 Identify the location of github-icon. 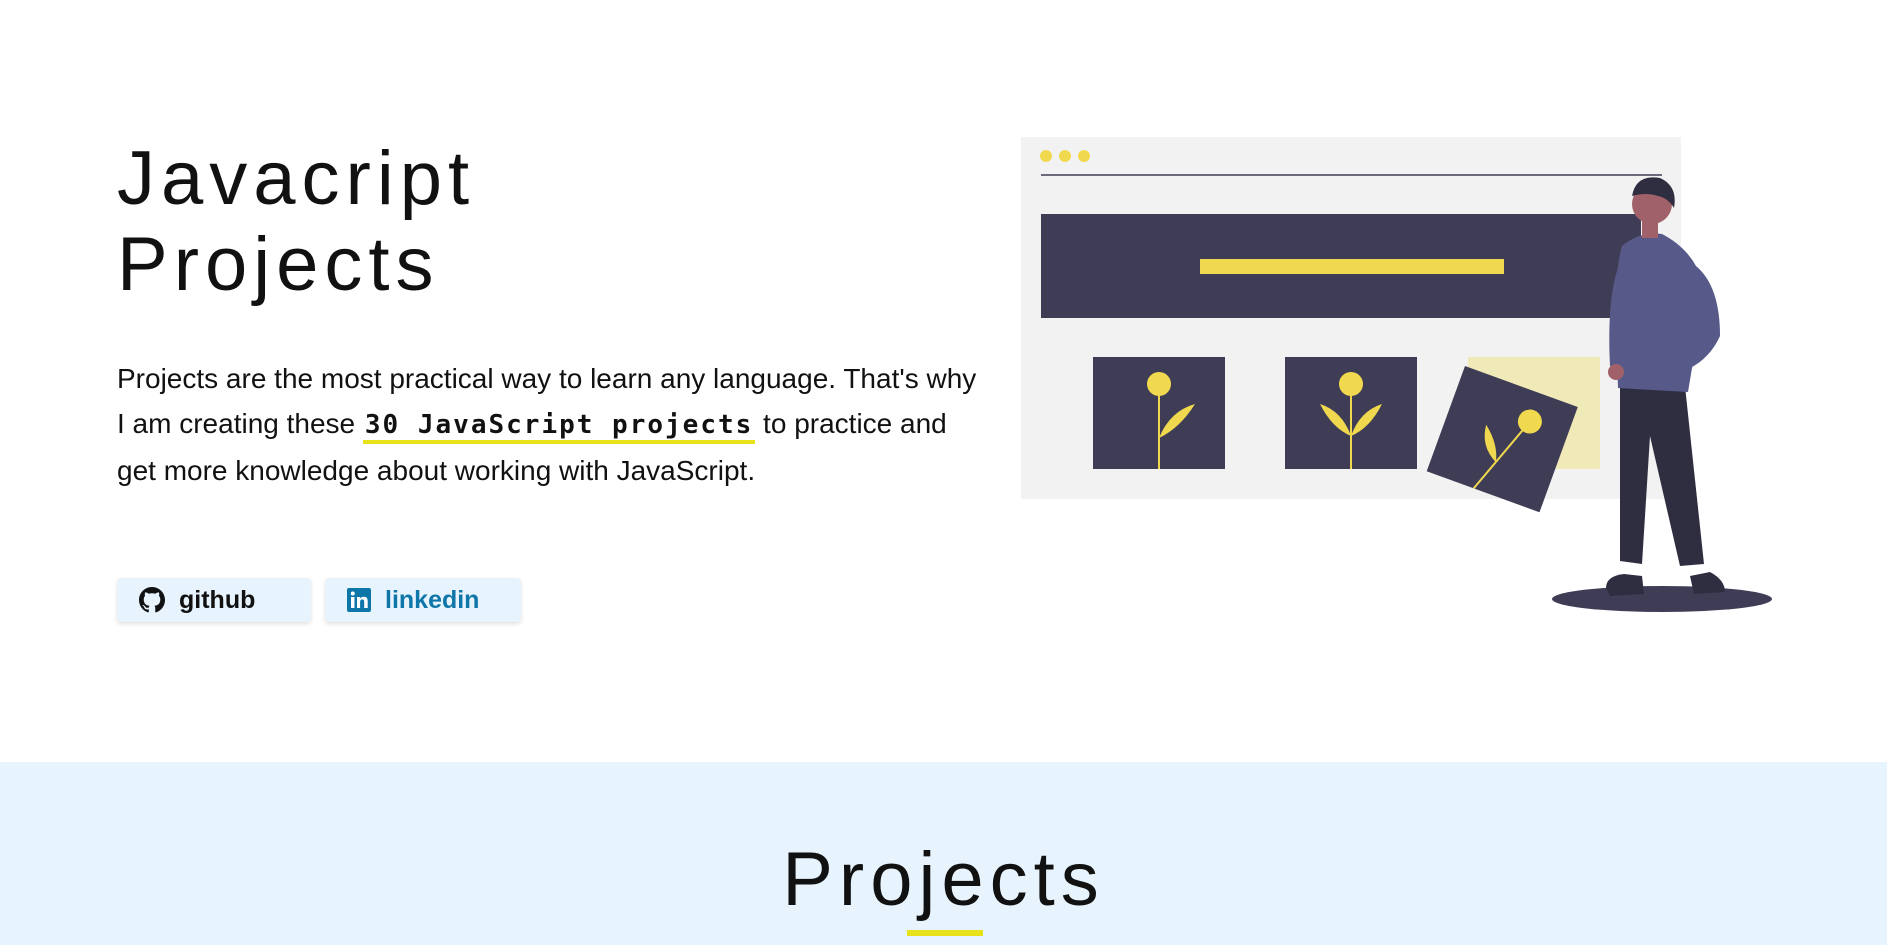
(152, 600).